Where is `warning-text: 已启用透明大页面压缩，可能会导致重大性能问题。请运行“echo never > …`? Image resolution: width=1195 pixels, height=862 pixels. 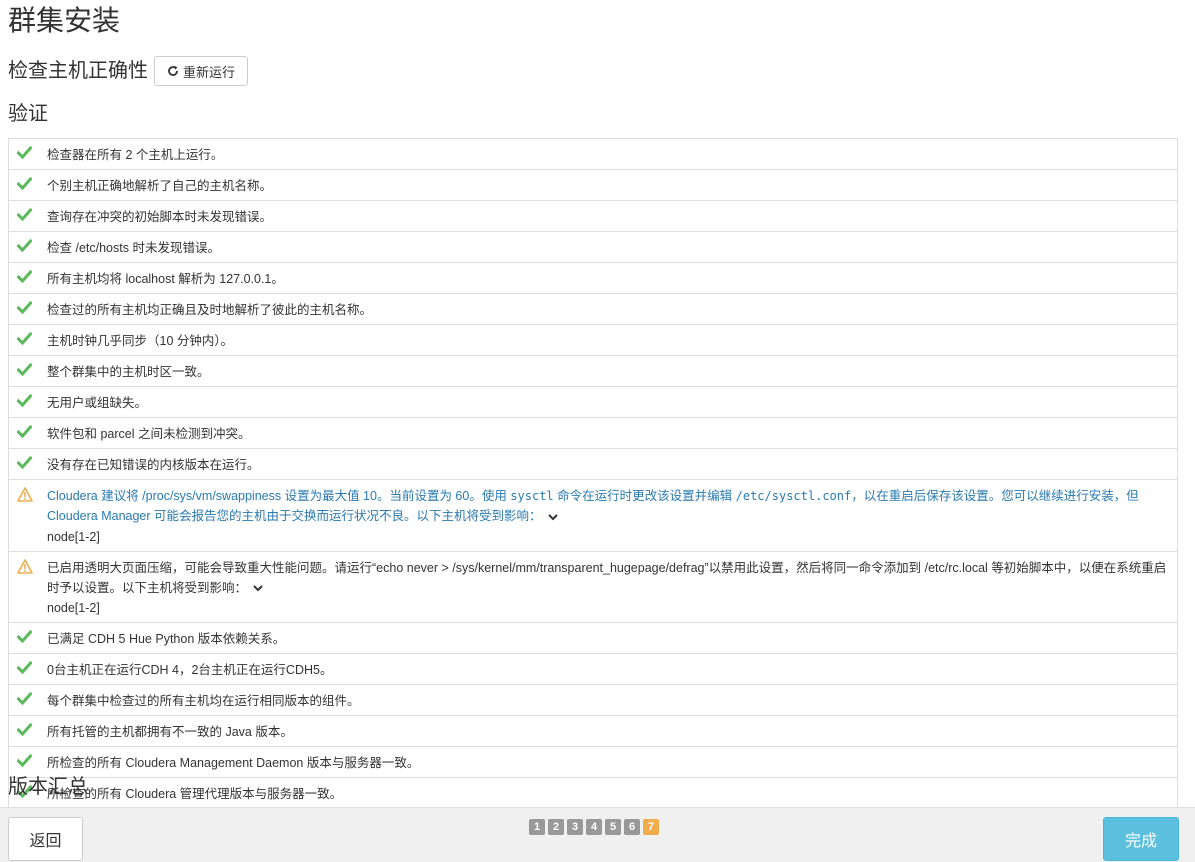 warning-text: 已启用透明大页面压缩，可能会导致重大性能问题。请运行“echo never > … is located at coordinates (608, 588).